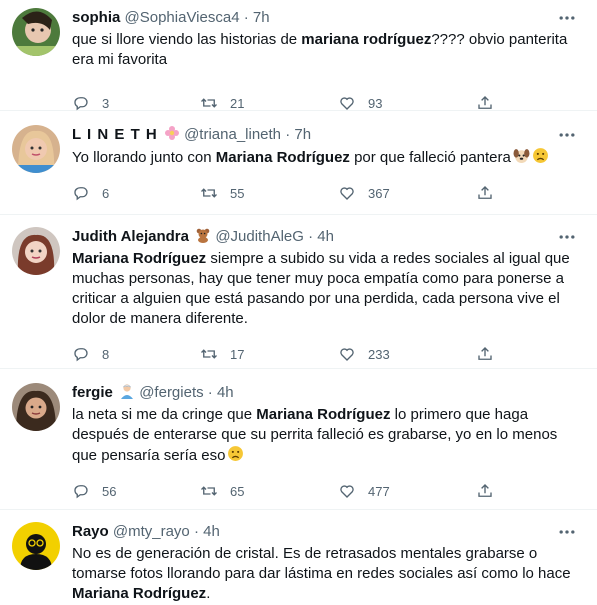 The image size is (597, 605). I want to click on like-count: 477, so click(379, 491).